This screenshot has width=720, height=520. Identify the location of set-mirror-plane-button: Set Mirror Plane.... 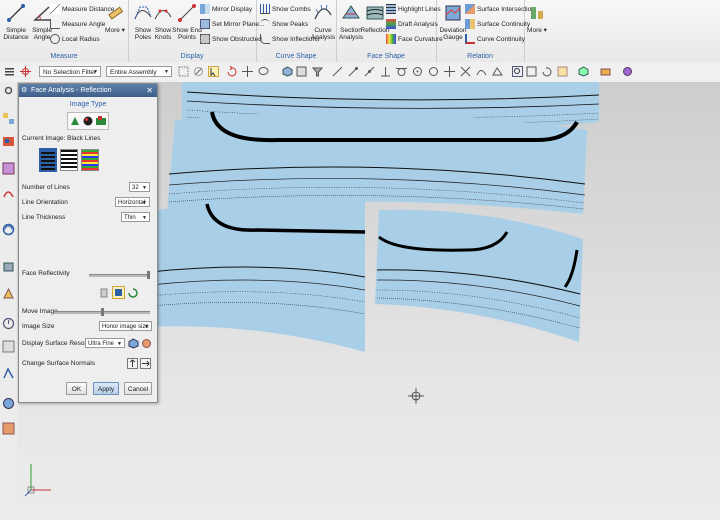
(232, 25).